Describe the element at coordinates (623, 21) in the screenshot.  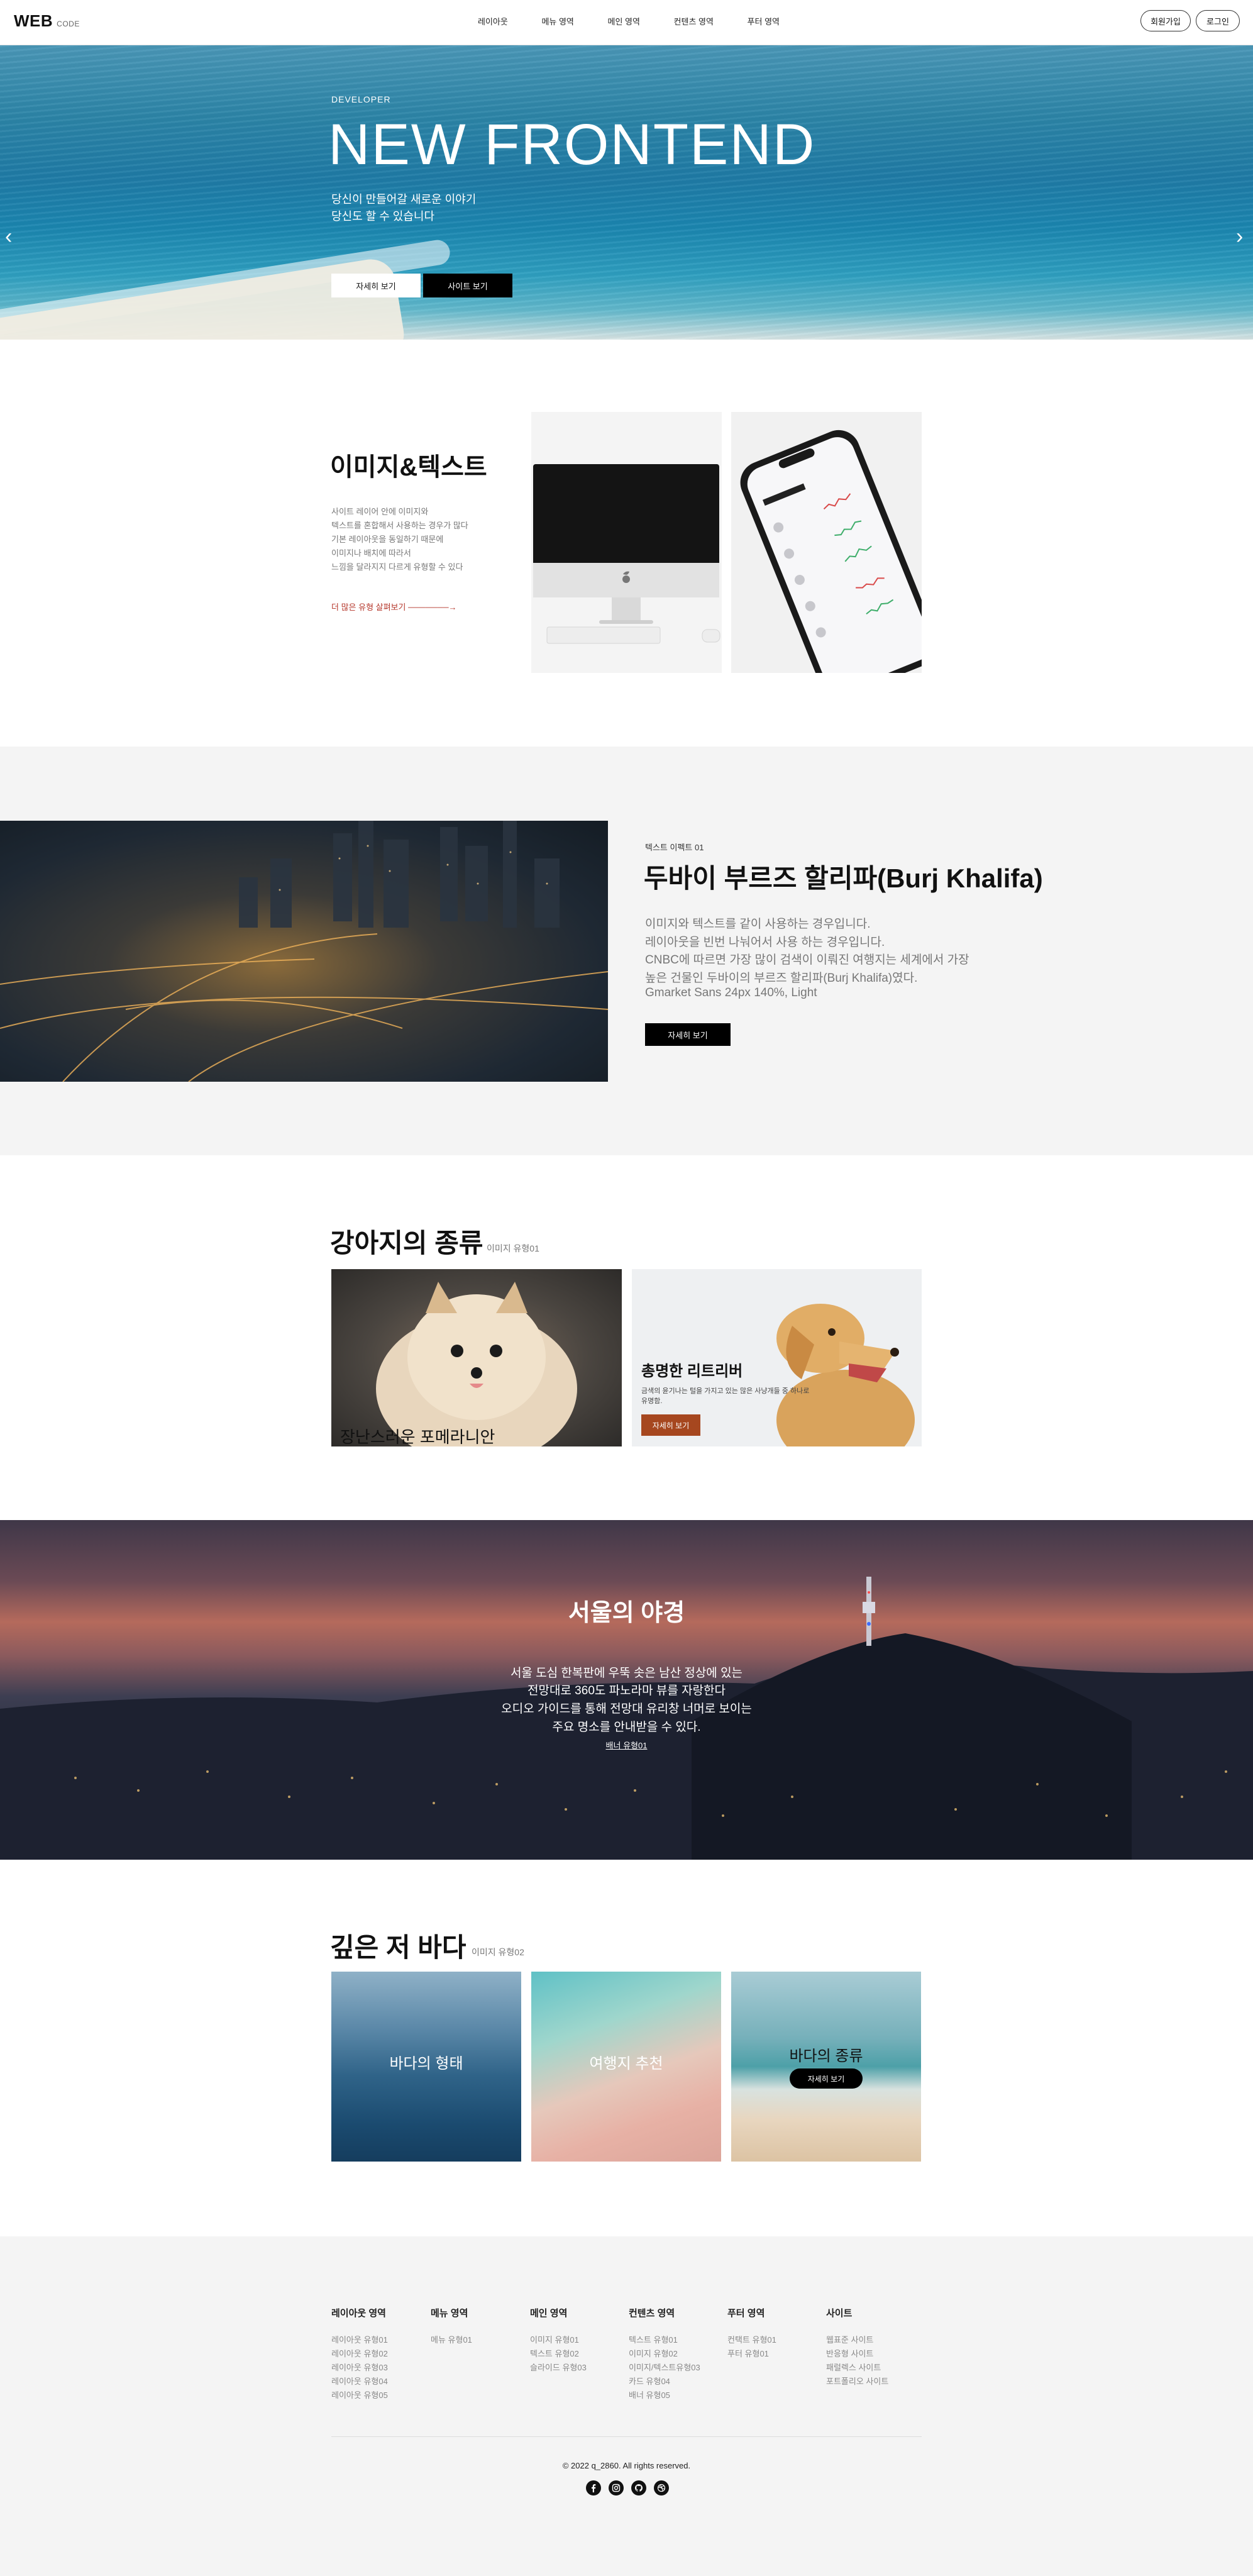
I see `nav-item-main: 메인 영역` at that location.